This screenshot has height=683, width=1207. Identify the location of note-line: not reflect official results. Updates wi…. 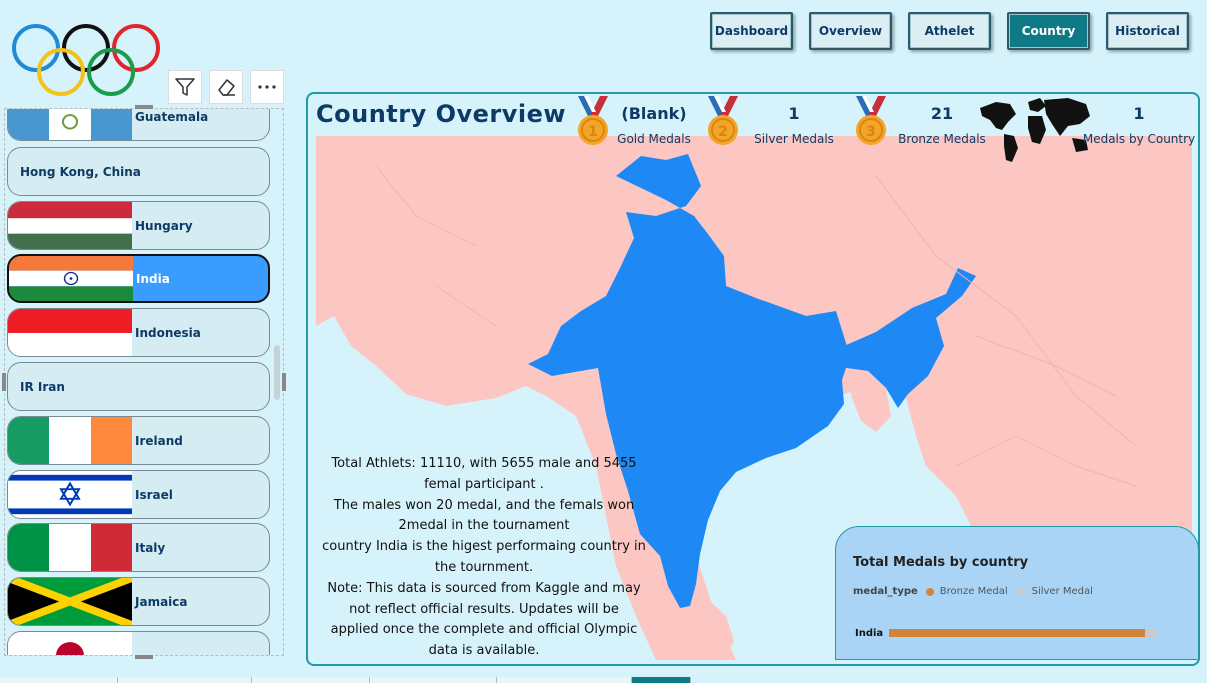
(484, 609).